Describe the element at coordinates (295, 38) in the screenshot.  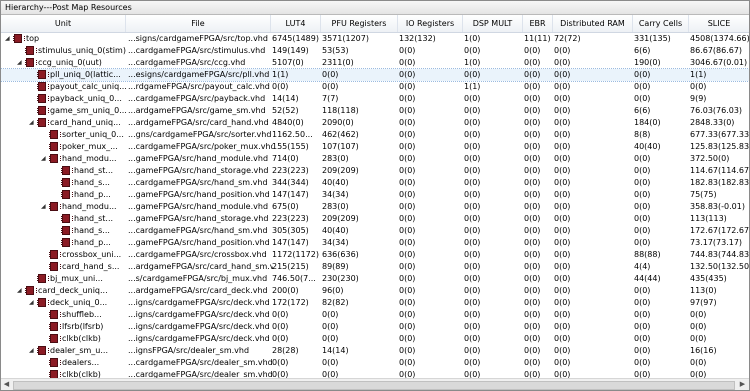
I see `cell-lut4: 6745(1489)` at that location.